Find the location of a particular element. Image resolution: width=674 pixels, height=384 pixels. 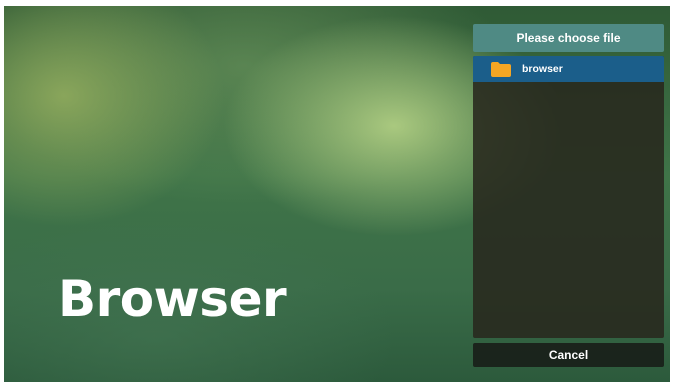

wallpaper-title: Browser is located at coordinates (172, 299).